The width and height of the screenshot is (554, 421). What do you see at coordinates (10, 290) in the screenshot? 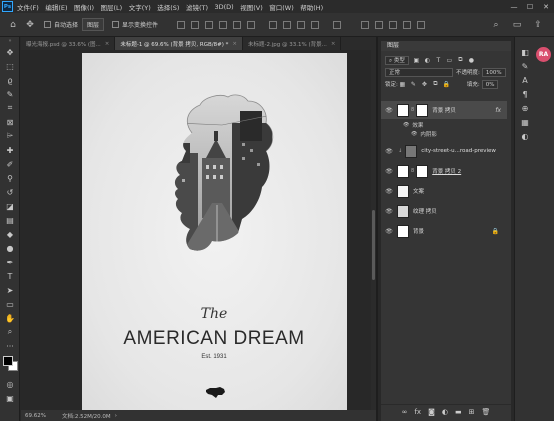
I see `path-select-tool-icon: ➤` at bounding box center [10, 290].